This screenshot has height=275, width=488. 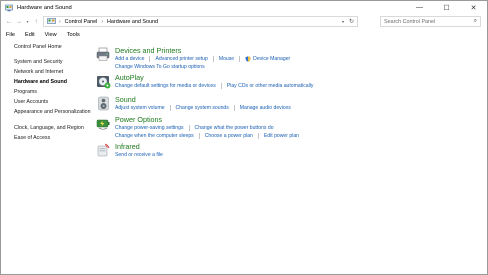 I want to click on link-change-power-buttons: Change what the power buttons do, so click(x=234, y=128).